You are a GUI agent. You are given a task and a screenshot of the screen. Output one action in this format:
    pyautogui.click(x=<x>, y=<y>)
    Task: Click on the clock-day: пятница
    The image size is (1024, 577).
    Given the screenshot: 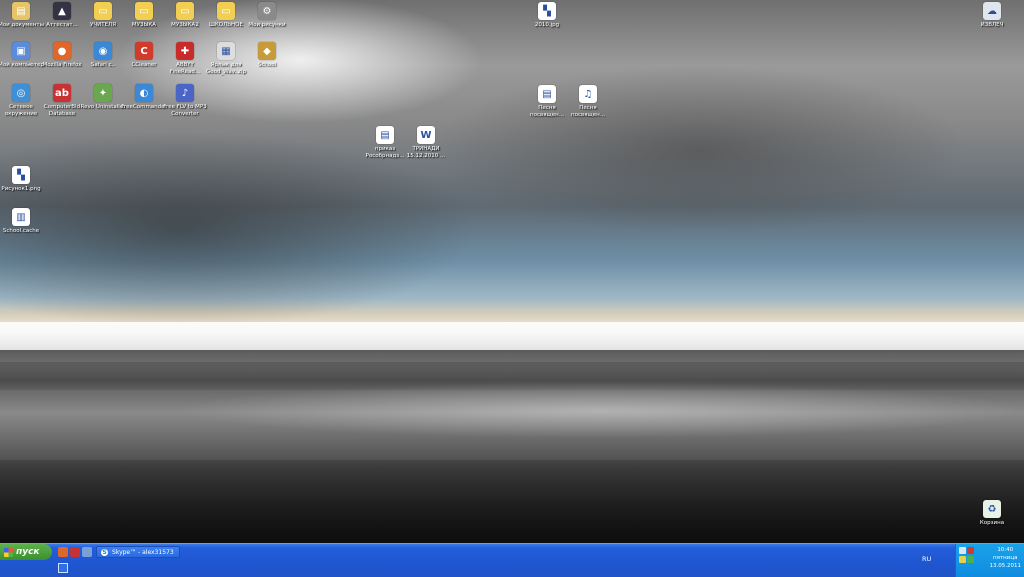 What is the action you would take?
    pyautogui.click(x=1005, y=558)
    